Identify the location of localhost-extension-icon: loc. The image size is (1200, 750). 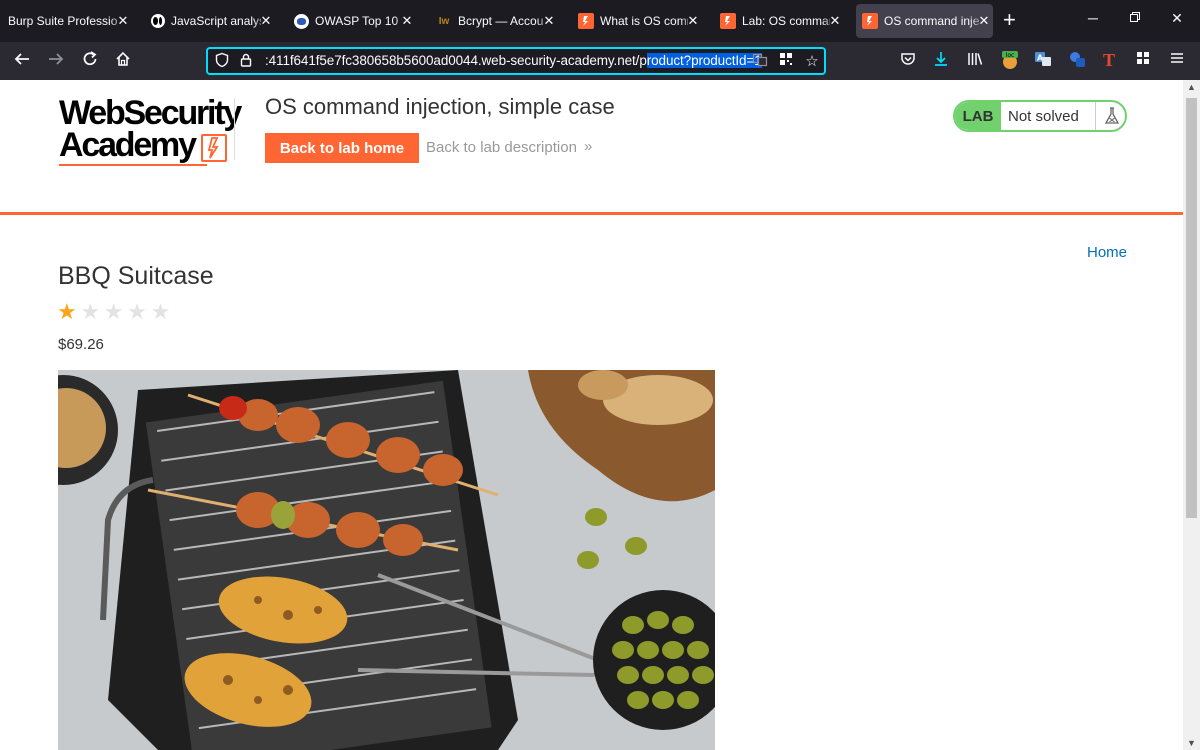
(1010, 62).